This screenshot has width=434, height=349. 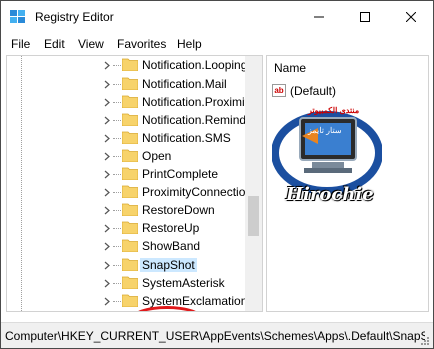 What do you see at coordinates (186, 138) in the screenshot?
I see `tree-item-label: Notification.SMS` at bounding box center [186, 138].